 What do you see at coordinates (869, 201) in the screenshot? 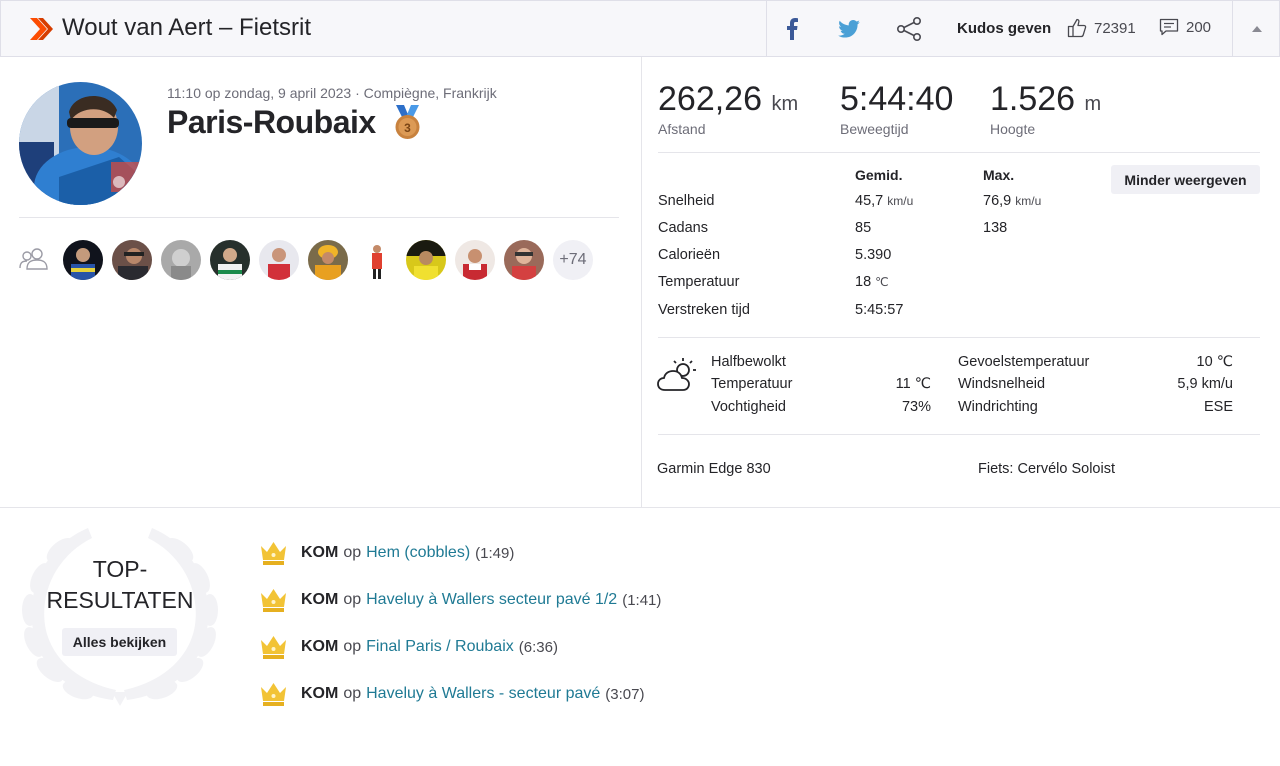
I see `stat-avg-value: 45,7` at bounding box center [869, 201].